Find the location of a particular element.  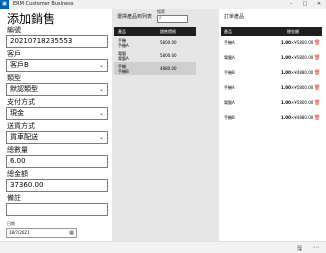

total-qty-label: 總數量 is located at coordinates (17, 150).